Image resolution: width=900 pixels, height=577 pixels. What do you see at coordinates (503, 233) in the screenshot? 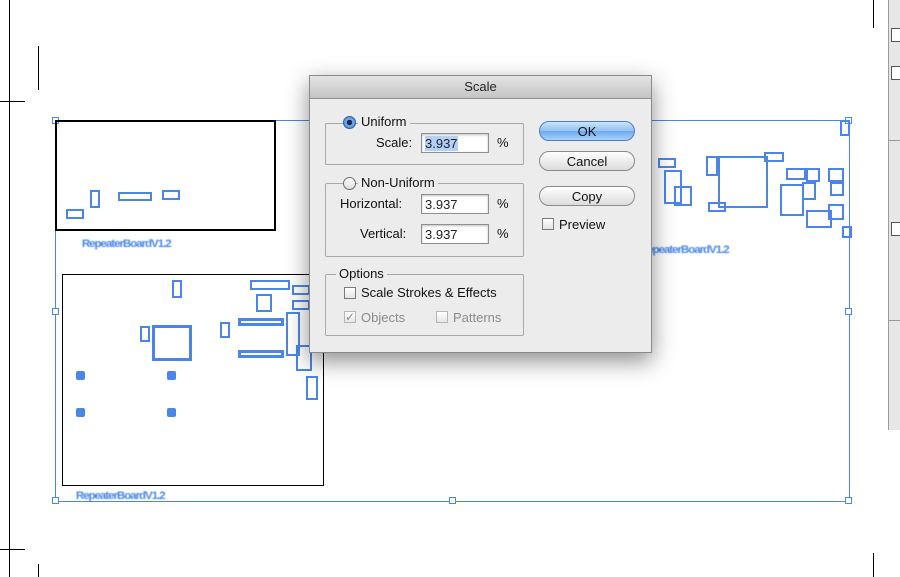
I see `vertical-percent: %` at bounding box center [503, 233].